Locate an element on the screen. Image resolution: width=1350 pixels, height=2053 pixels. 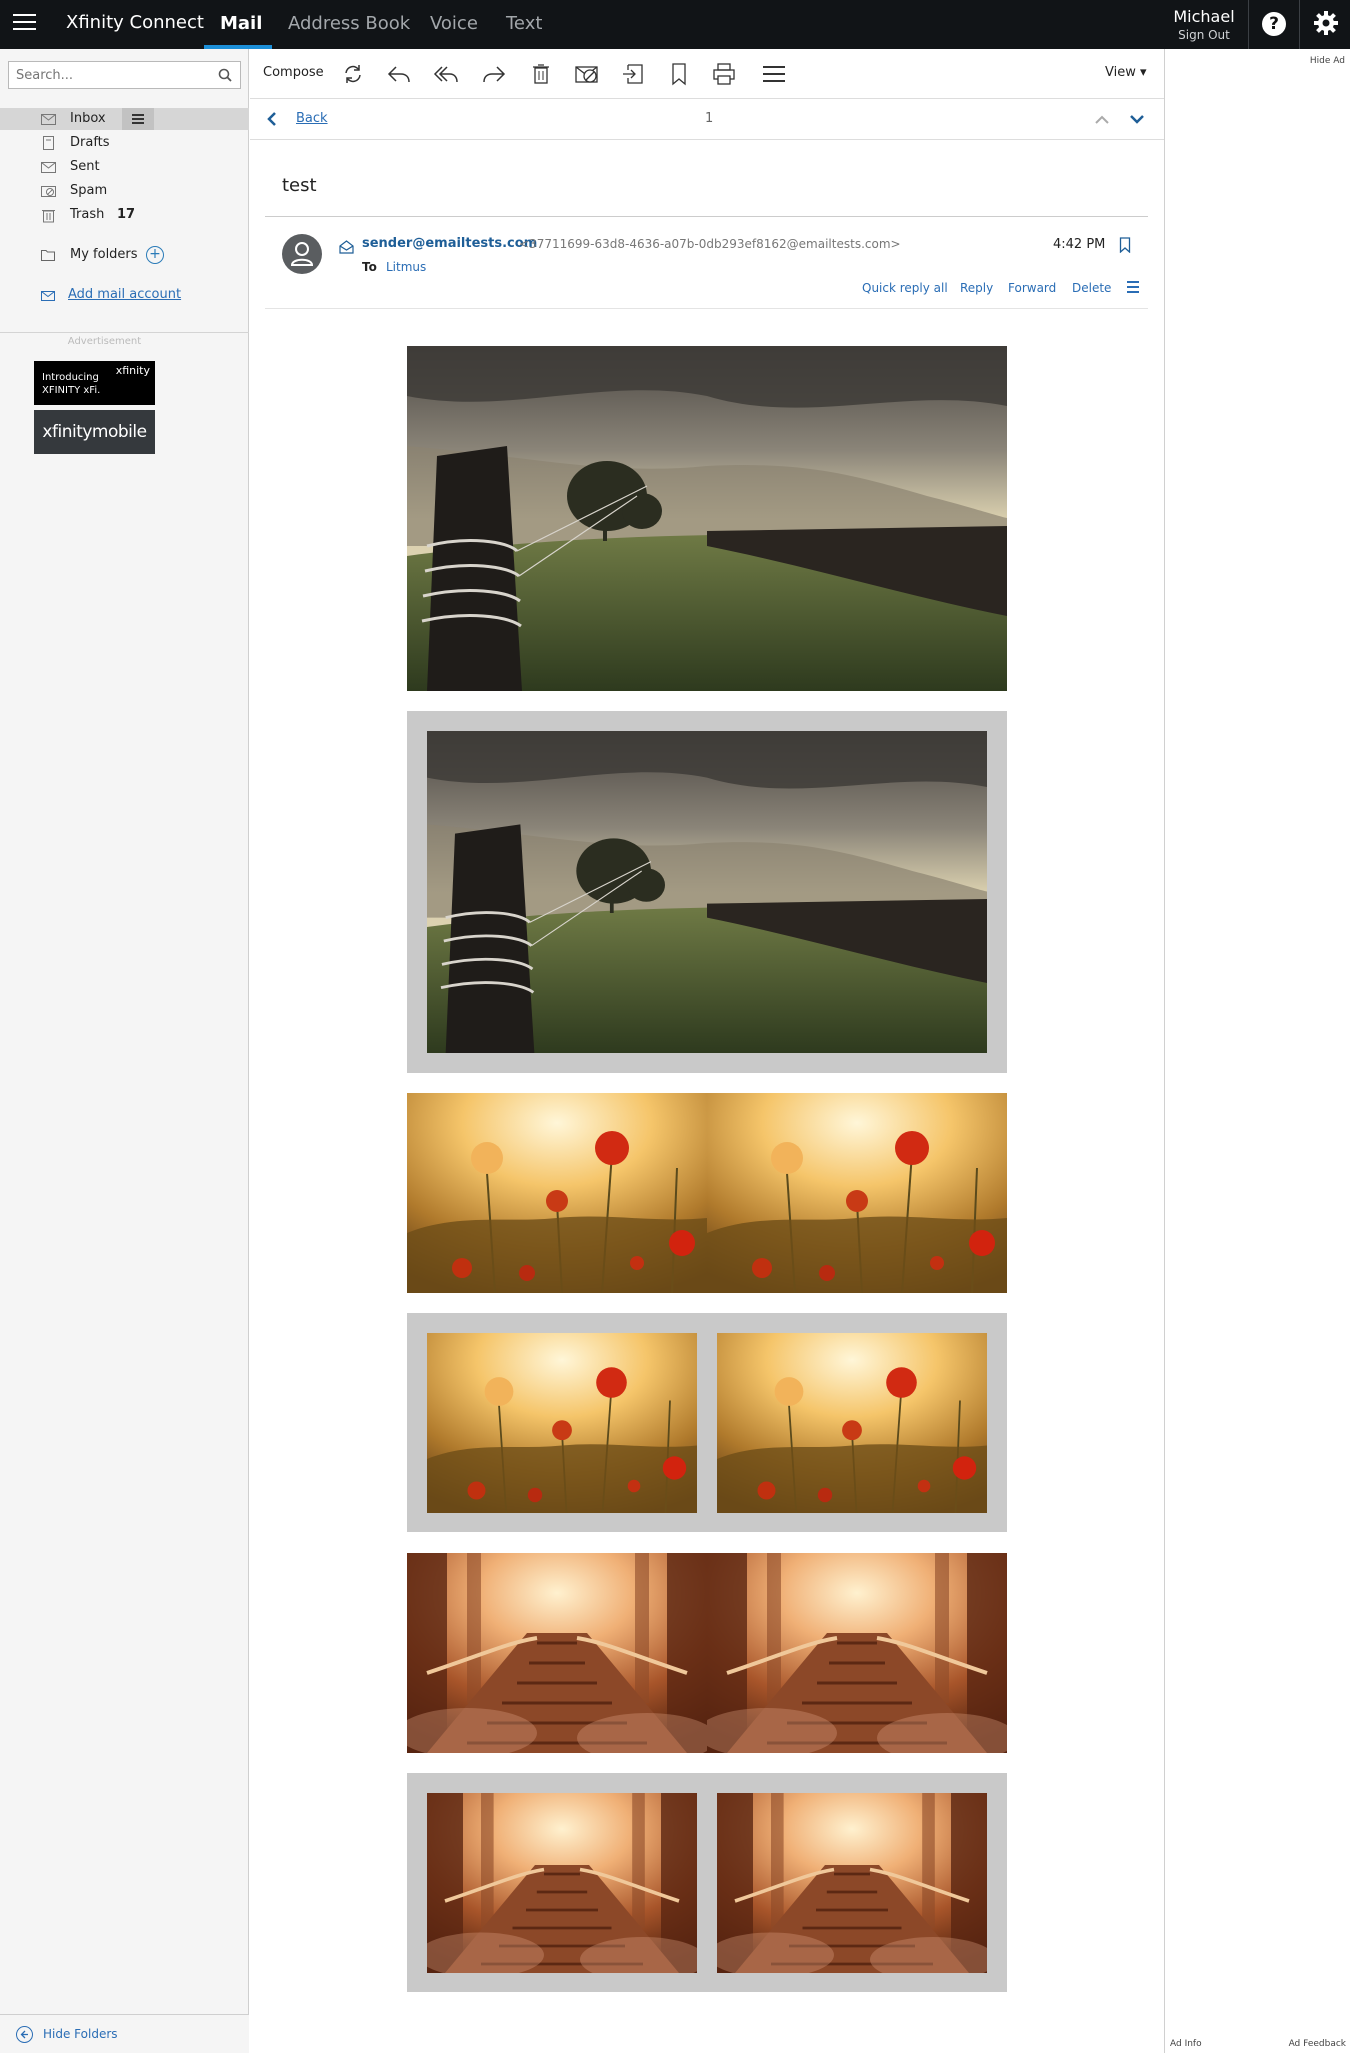
chevron-up-icon is located at coordinates (1102, 119).